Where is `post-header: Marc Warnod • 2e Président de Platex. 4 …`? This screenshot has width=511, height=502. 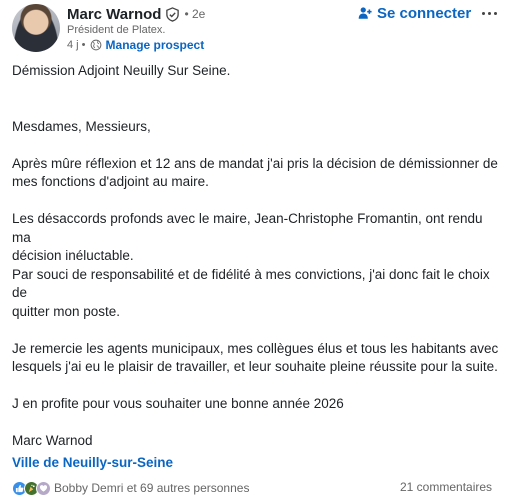 post-header: Marc Warnod • 2e Président de Platex. 4 … is located at coordinates (255, 29).